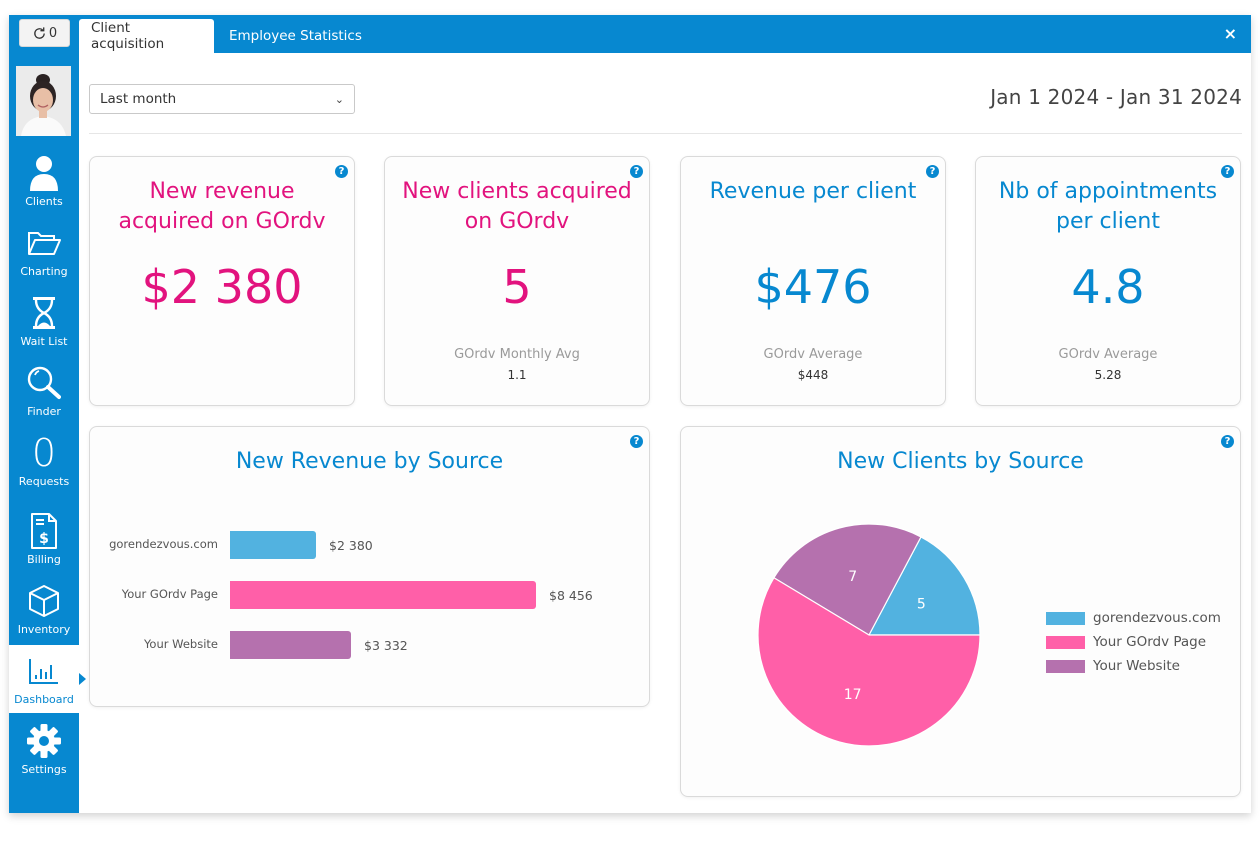 The height and width of the screenshot is (850, 1260). Describe the element at coordinates (44, 383) in the screenshot. I see `search-icon` at that location.